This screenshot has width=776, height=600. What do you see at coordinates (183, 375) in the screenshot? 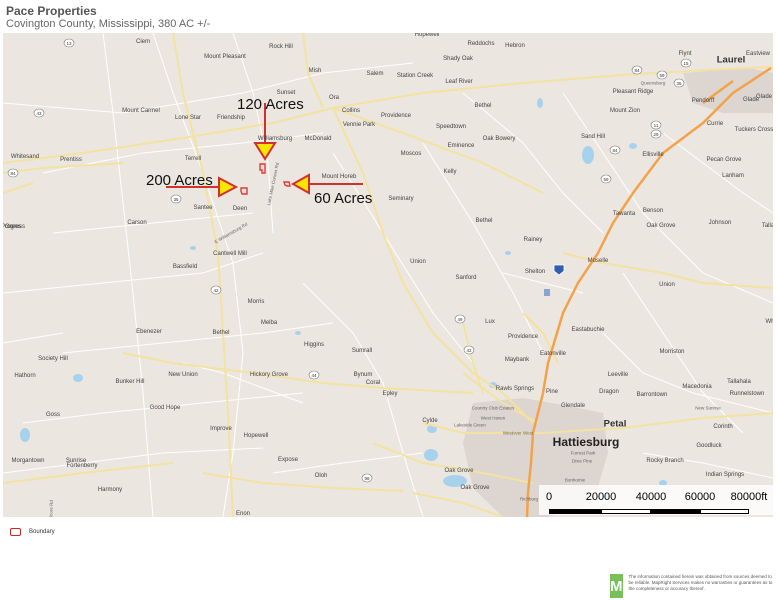
I see `place-label-new-union: New Union` at bounding box center [183, 375].